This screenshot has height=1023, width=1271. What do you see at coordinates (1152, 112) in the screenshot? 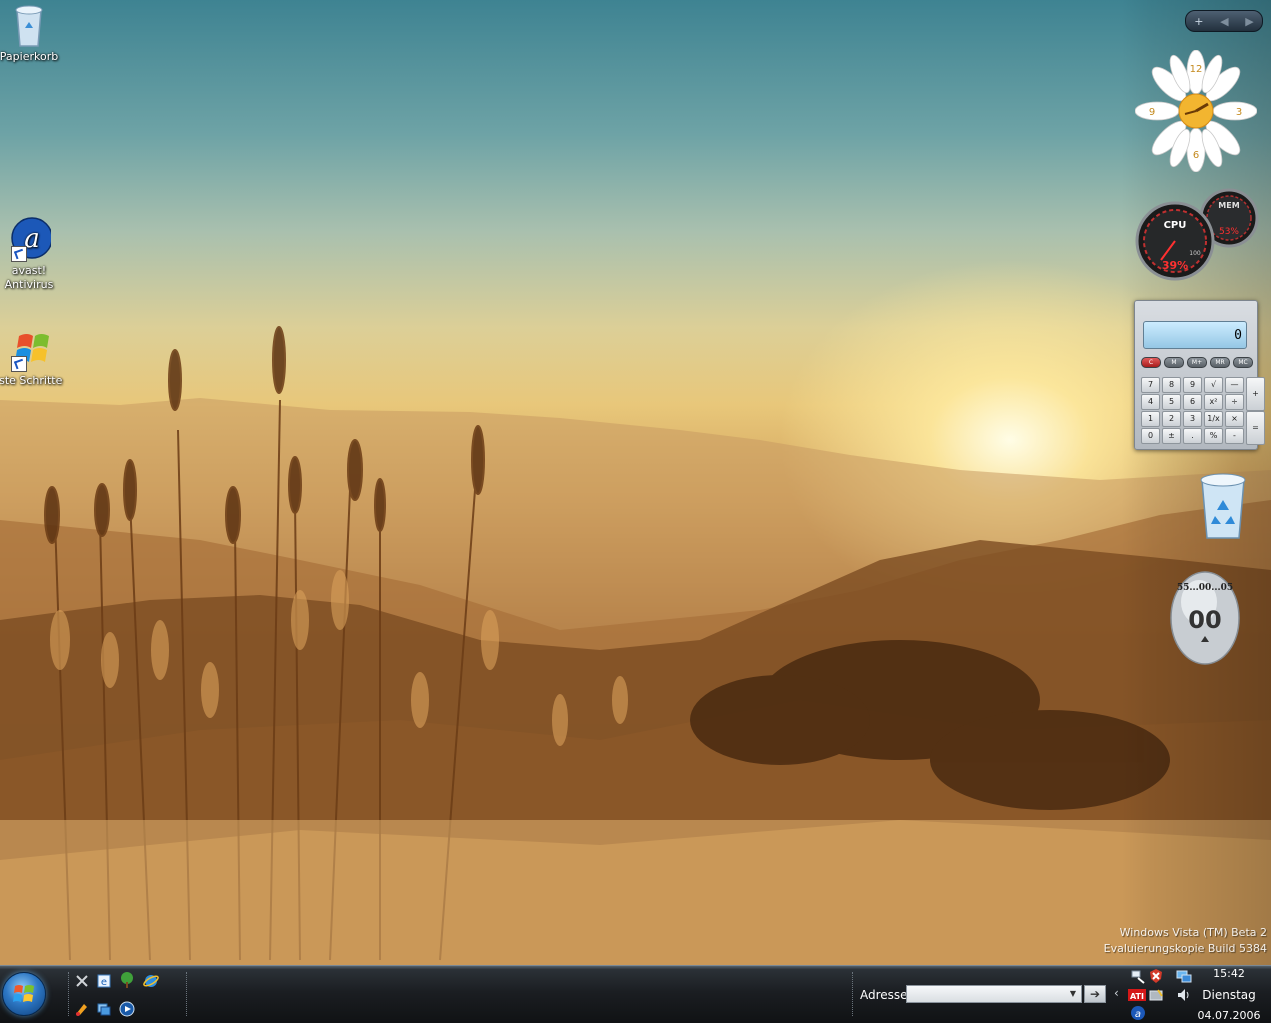
I see `clock-number-9: 9` at bounding box center [1152, 112].